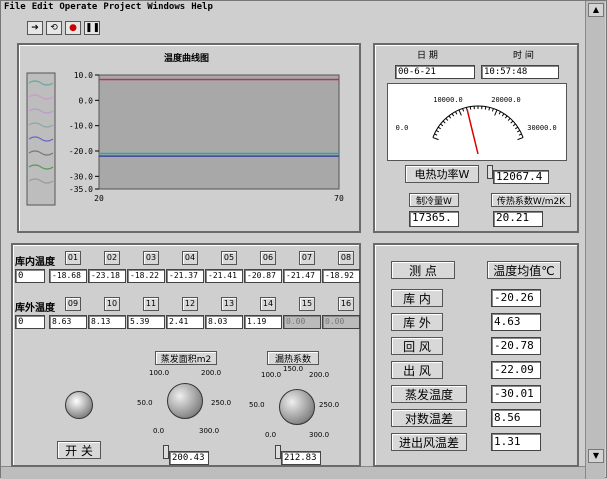  What do you see at coordinates (319, 435) in the screenshot?
I see `loss-tick-300: 300.0` at bounding box center [319, 435].